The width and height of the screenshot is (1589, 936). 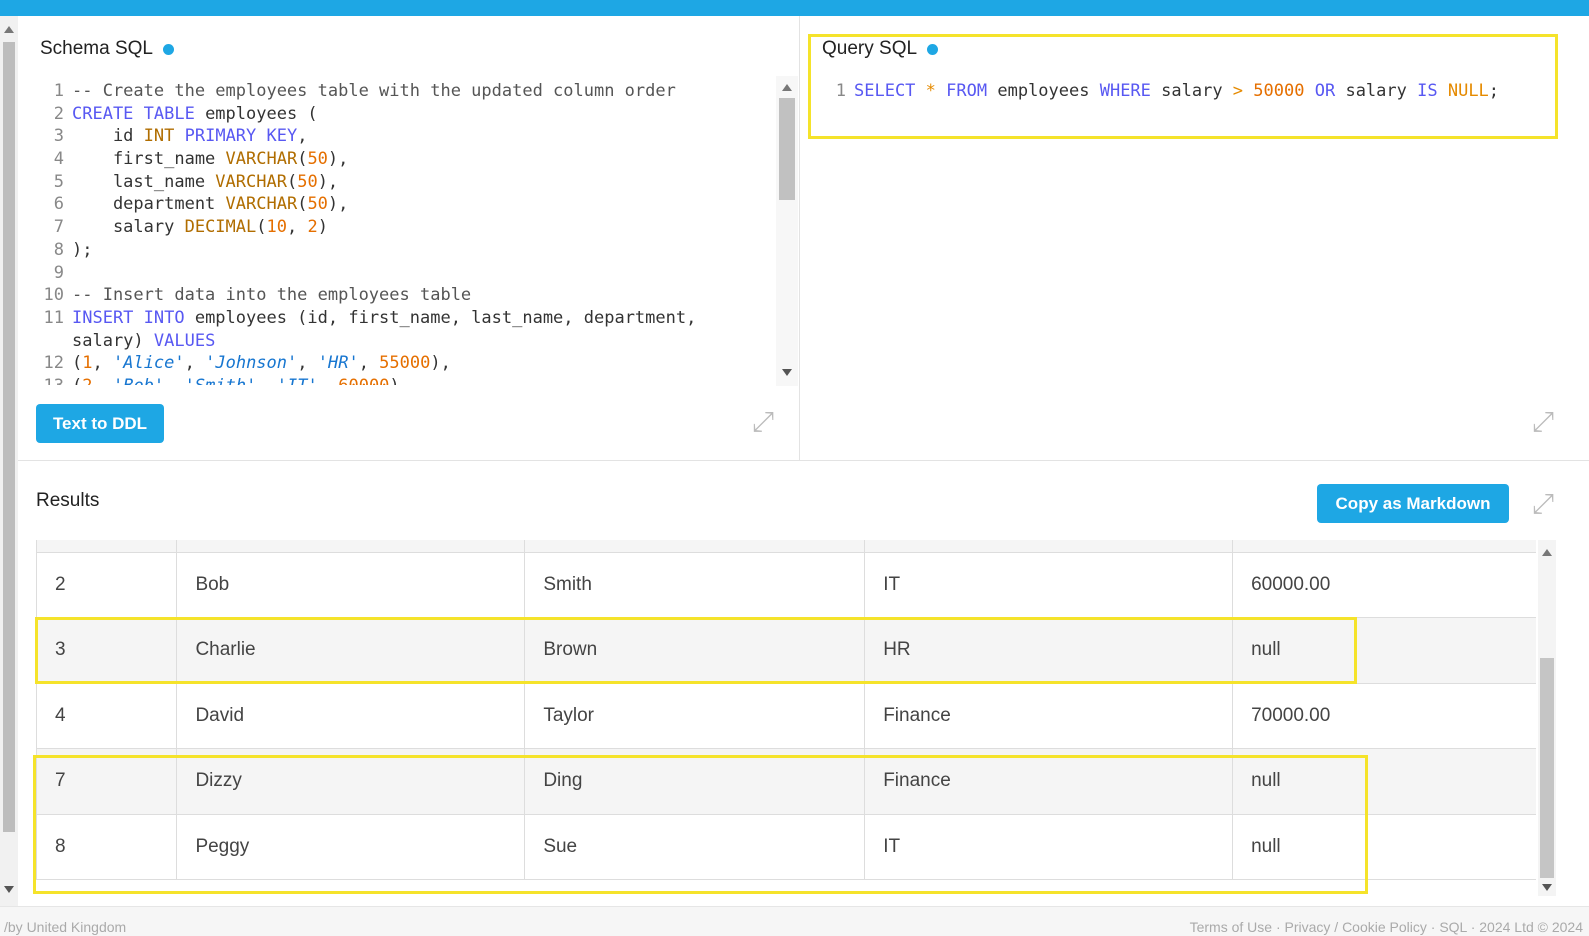 I want to click on footer-left-text: /by United Kingdom, so click(x=65, y=927).